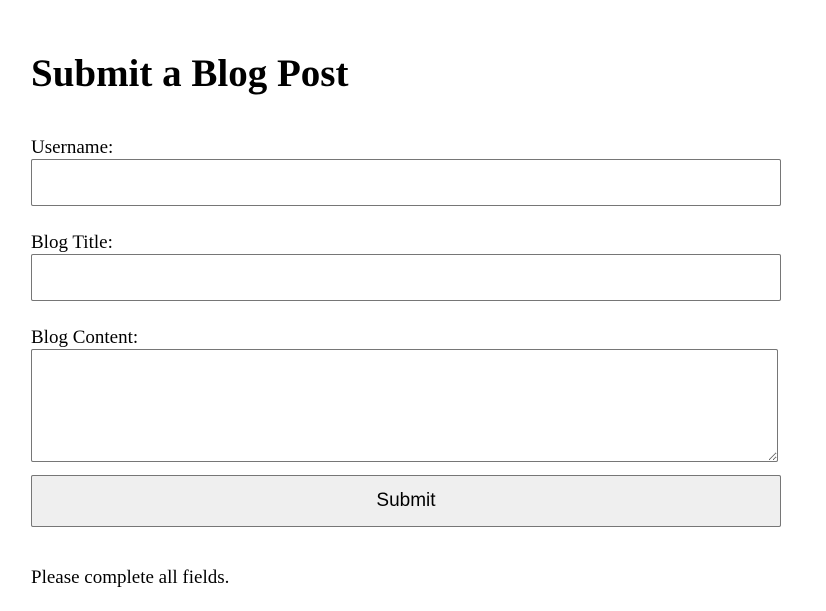 The height and width of the screenshot is (611, 826). Describe the element at coordinates (406, 277) in the screenshot. I see `blog-title-input` at that location.